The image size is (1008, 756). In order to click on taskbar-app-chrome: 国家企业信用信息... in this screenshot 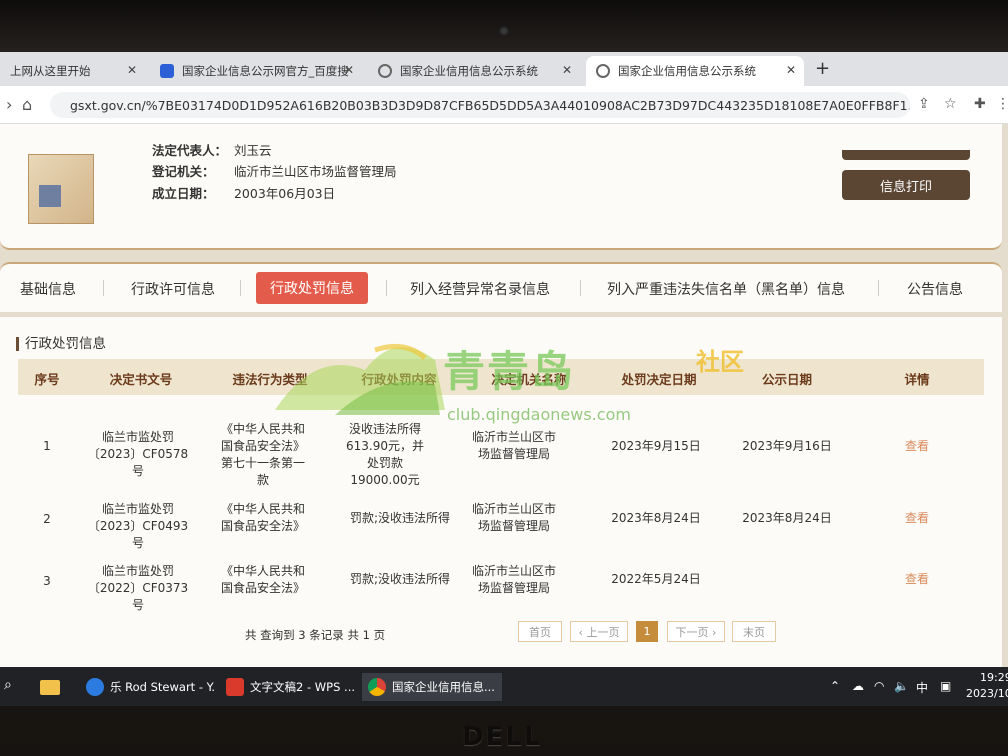, I will do `click(432, 687)`.